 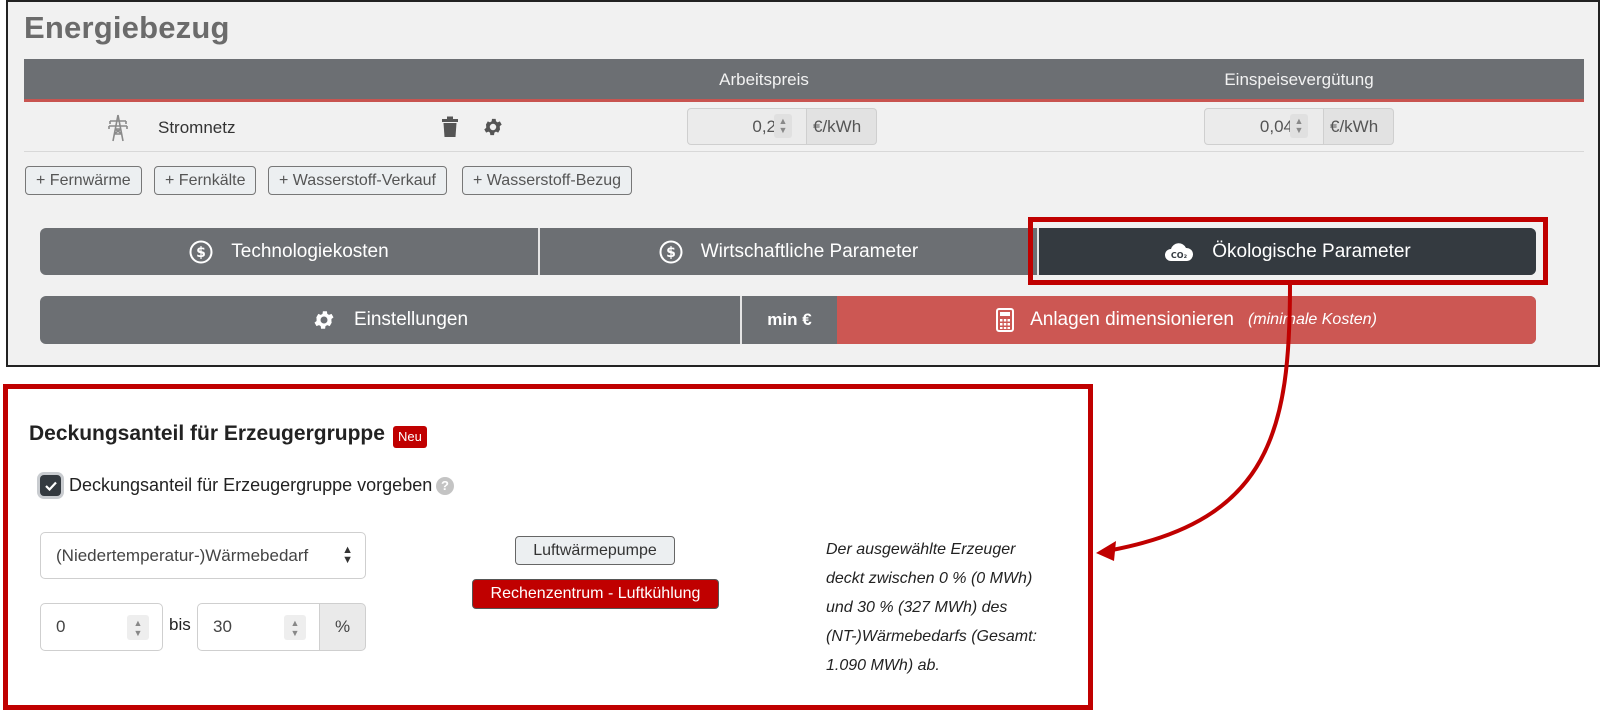 I want to click on einspeise-stepper: ▲ ▼, so click(x=1299, y=126).